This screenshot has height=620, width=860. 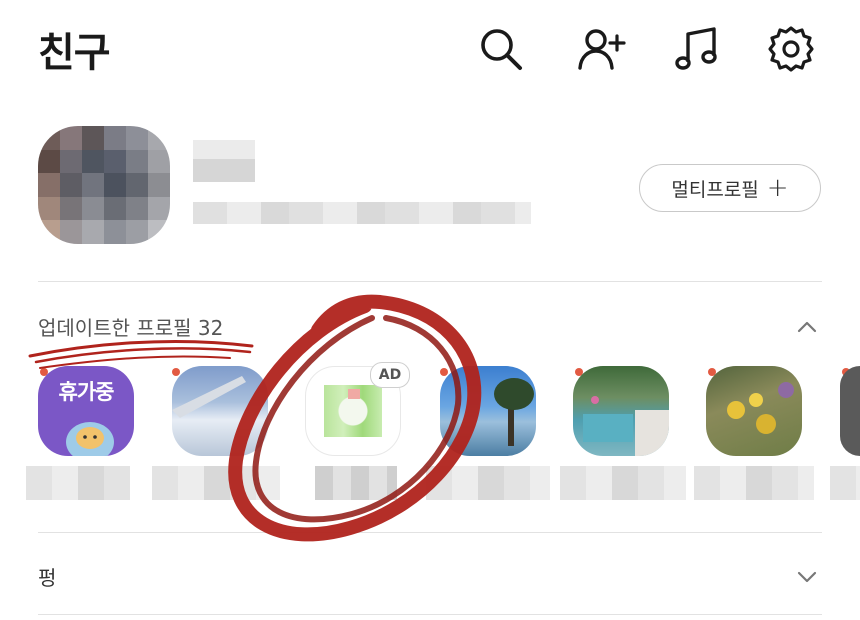 I want to click on music-button, so click(x=697, y=49).